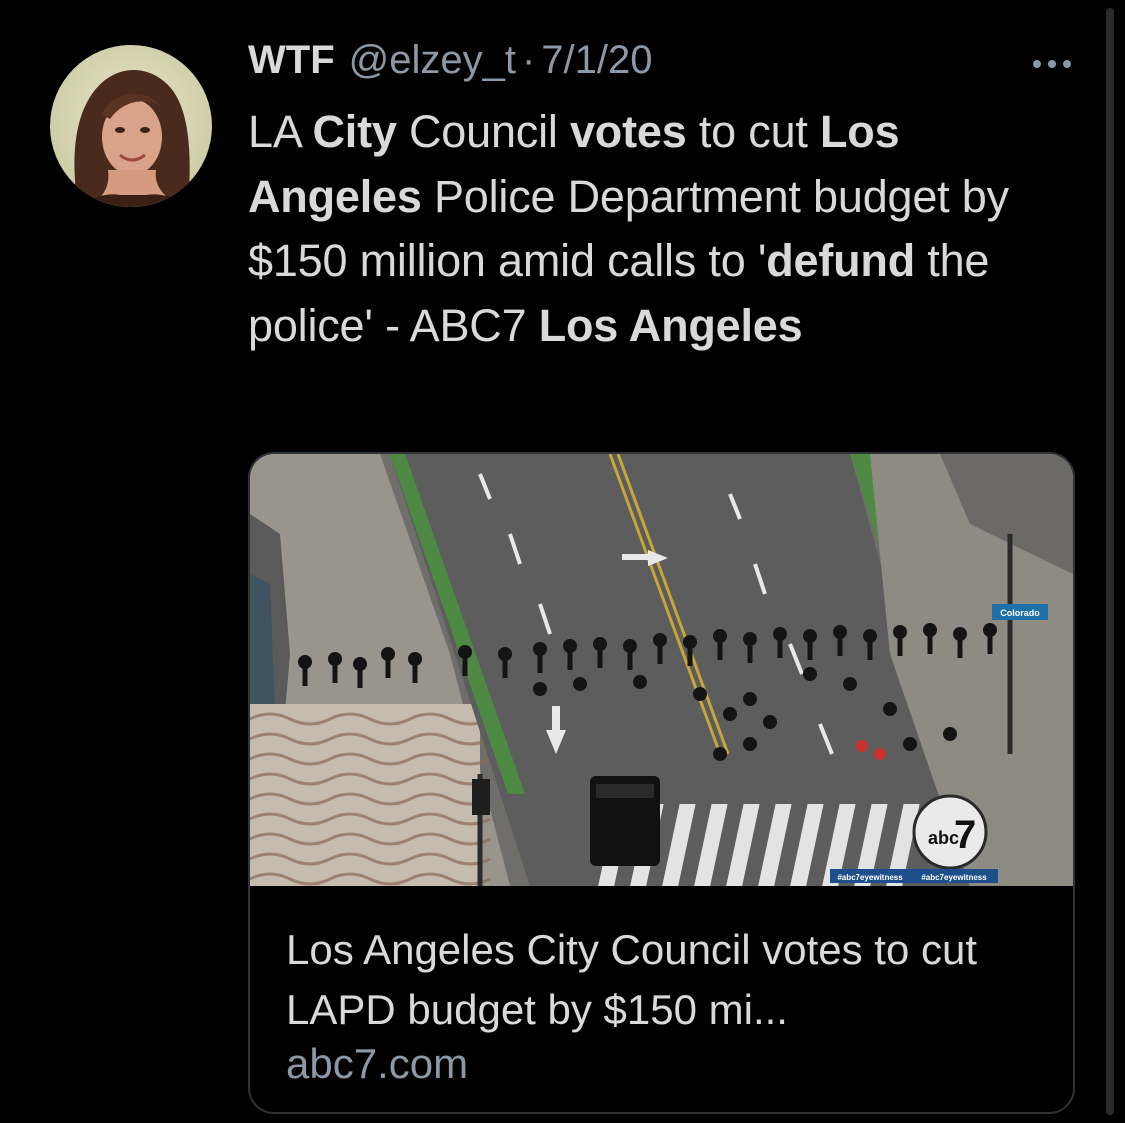 The image size is (1125, 1123). I want to click on highlighted-keyword: defund, so click(840, 260).